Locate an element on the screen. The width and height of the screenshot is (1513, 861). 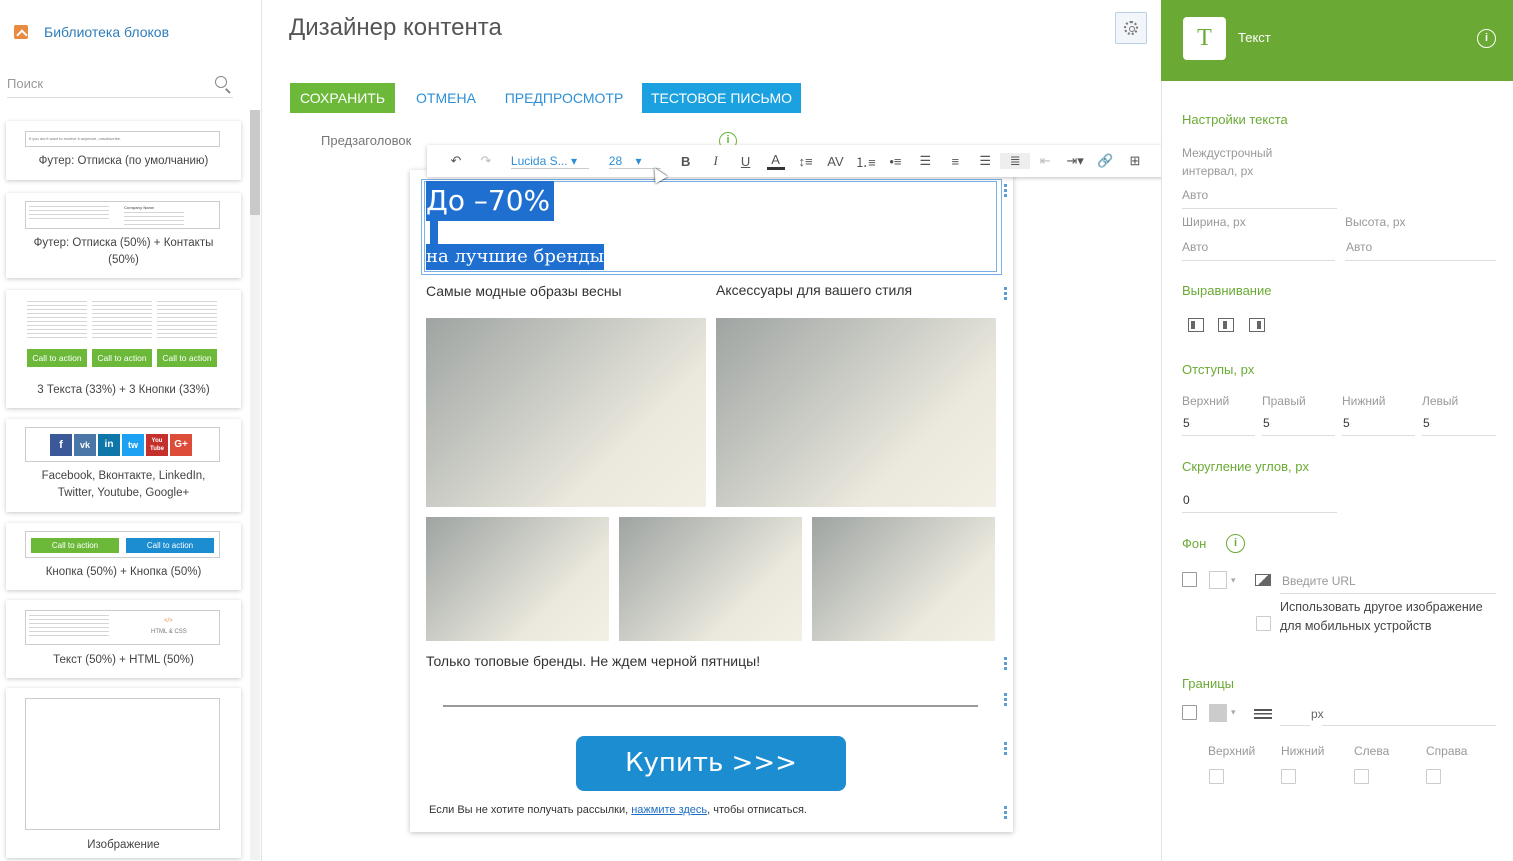
library-scrollbar is located at coordinates (255, 485).